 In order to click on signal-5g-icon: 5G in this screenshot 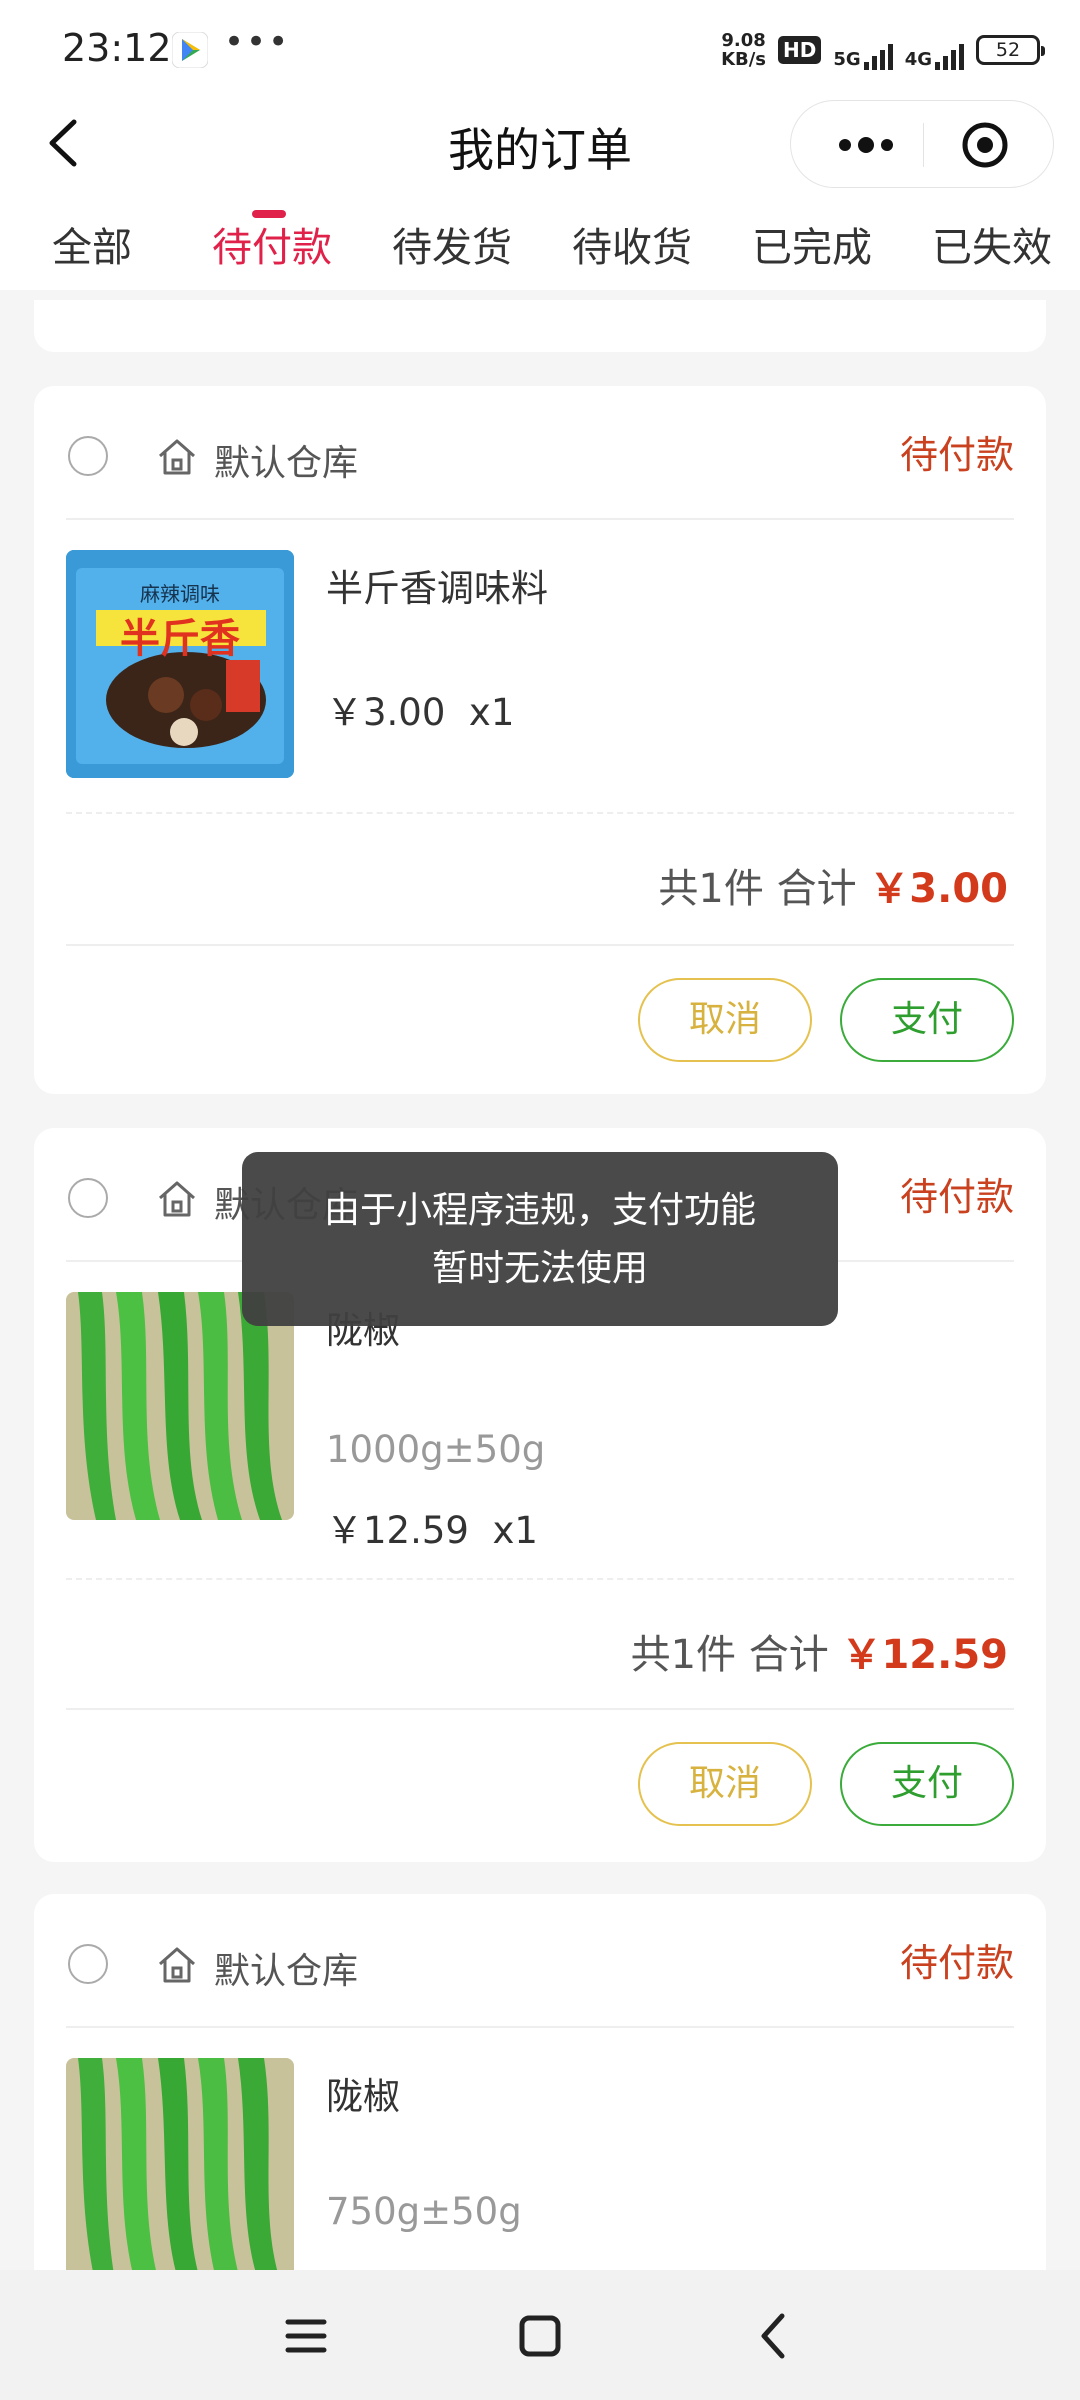, I will do `click(863, 50)`.